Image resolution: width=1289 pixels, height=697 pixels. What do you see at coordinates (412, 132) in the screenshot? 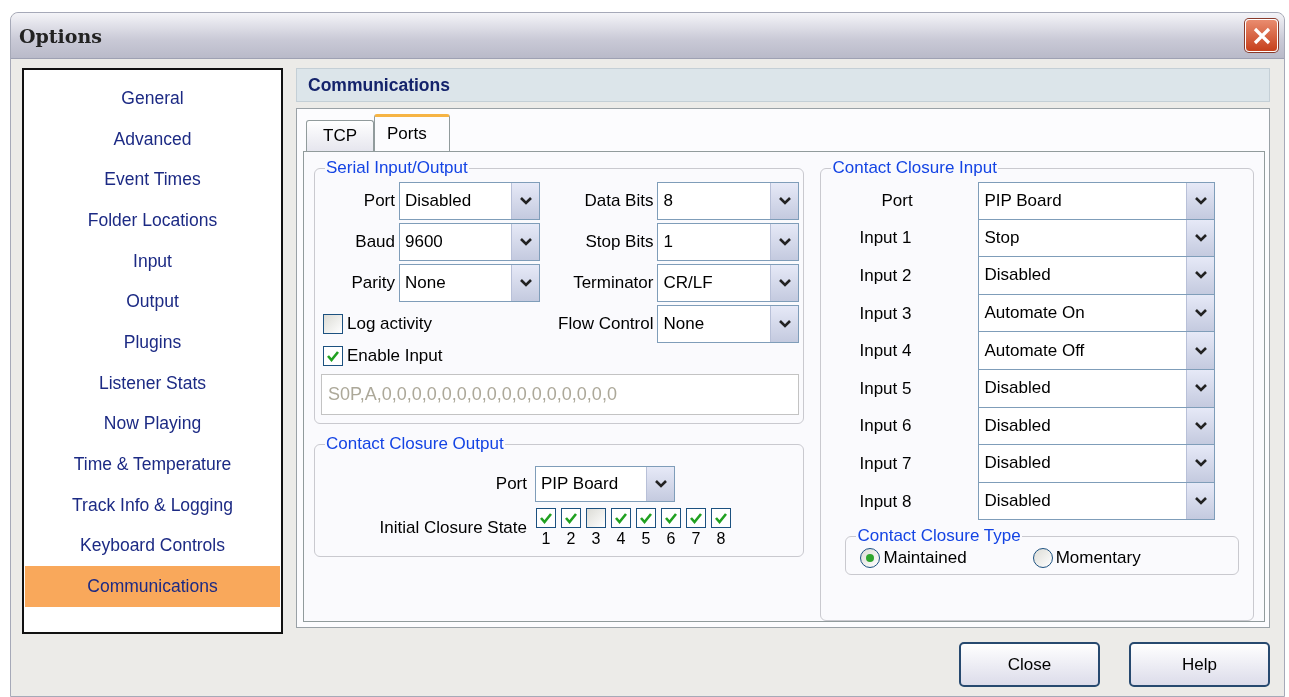
I see `tab: Ports` at bounding box center [412, 132].